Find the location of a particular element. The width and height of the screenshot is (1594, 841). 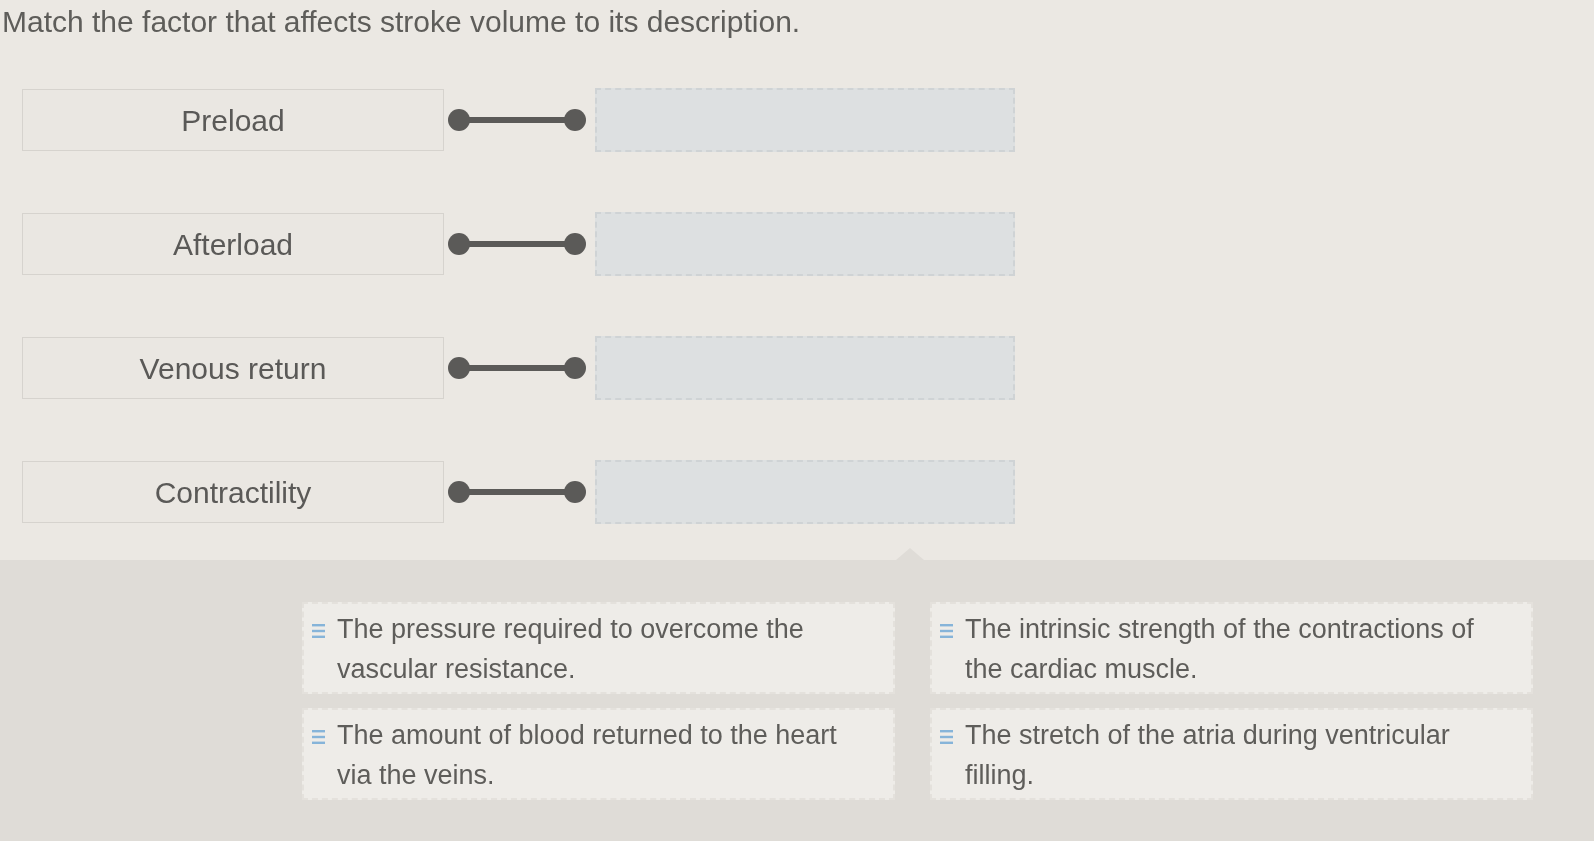

answer-option: The pressure required to overcome the vascular resistance. is located at coordinates (598, 648).